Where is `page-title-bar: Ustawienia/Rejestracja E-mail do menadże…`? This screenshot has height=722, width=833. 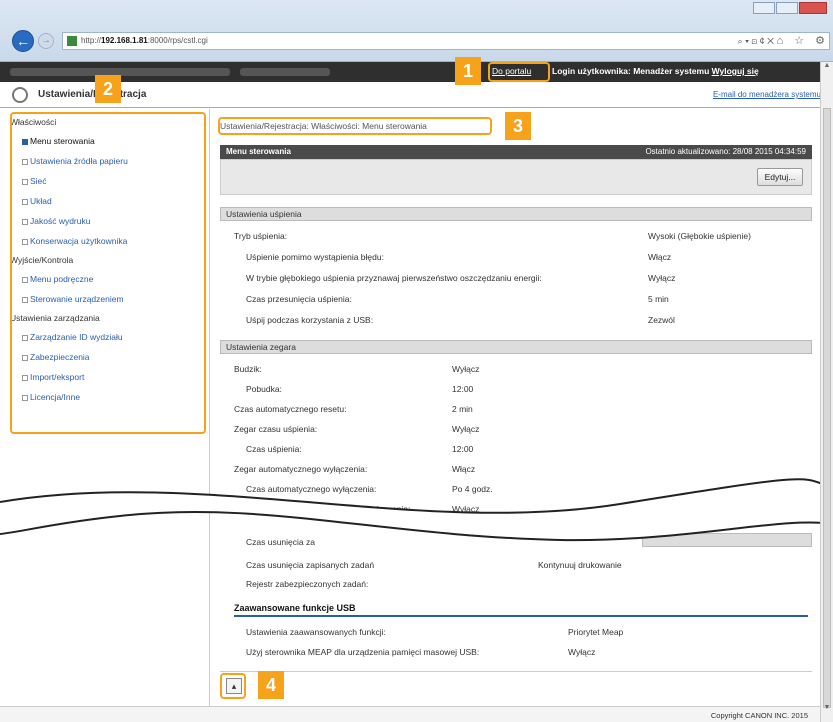 page-title-bar: Ustawienia/Rejestracja E-mail do menadże… is located at coordinates (416, 95).